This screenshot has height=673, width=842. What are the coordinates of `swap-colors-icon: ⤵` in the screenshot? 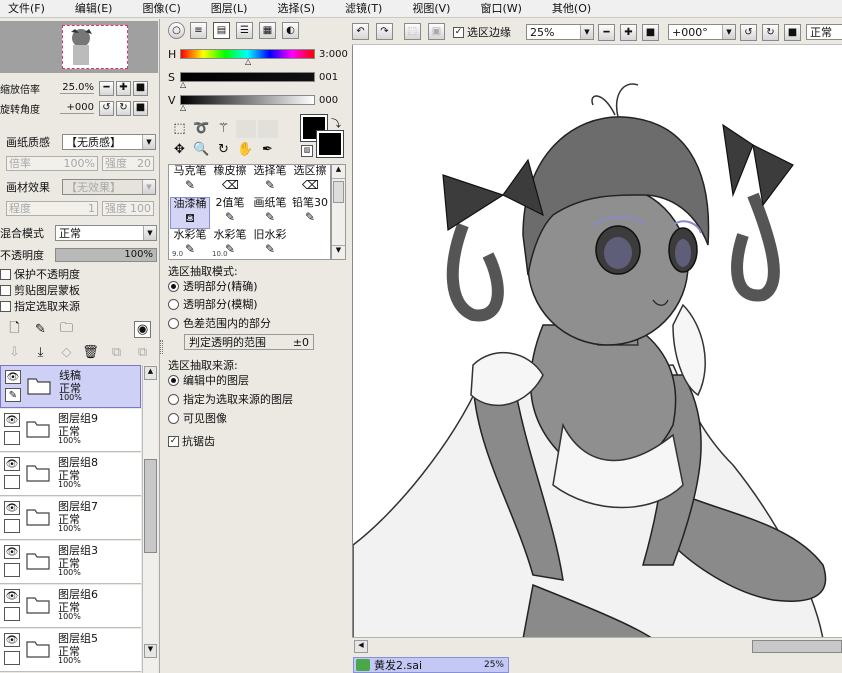 It's located at (336, 122).